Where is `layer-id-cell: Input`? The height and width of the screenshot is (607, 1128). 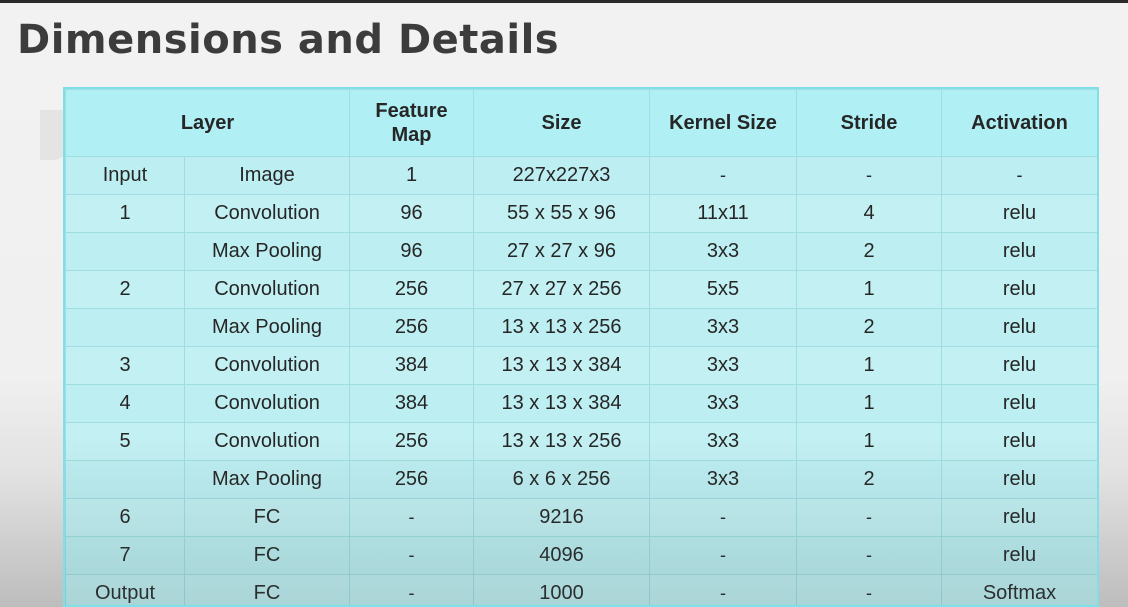
layer-id-cell: Input is located at coordinates (125, 175).